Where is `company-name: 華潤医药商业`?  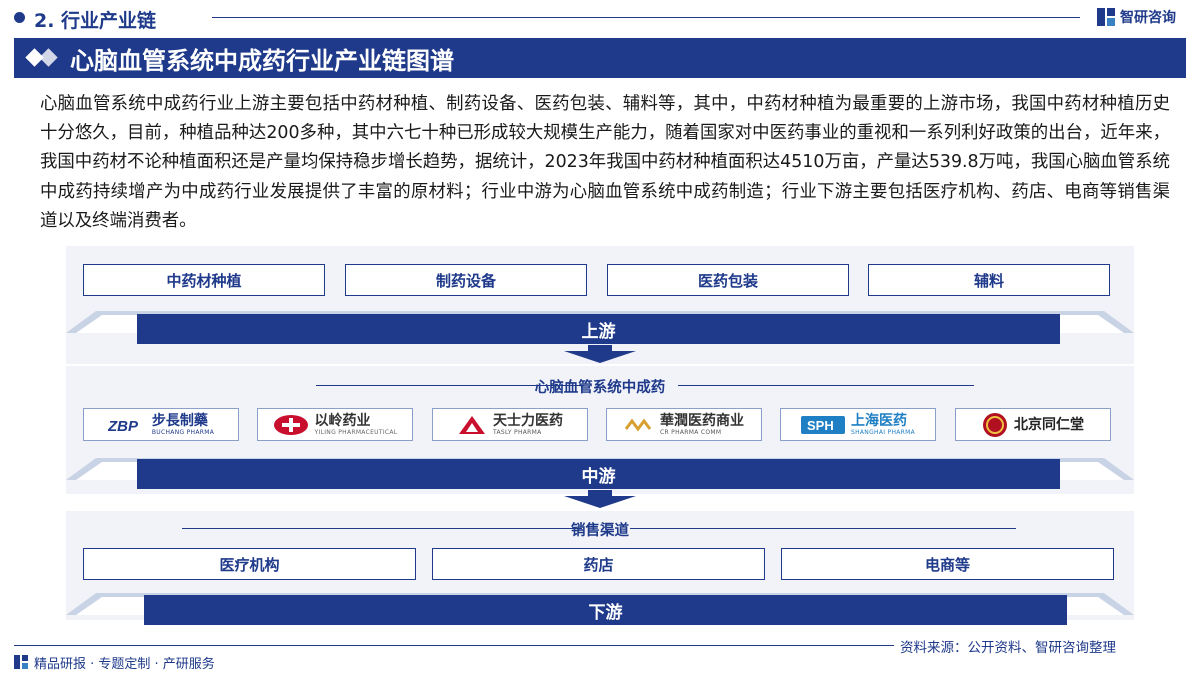
company-name: 華潤医药商业 is located at coordinates (702, 420).